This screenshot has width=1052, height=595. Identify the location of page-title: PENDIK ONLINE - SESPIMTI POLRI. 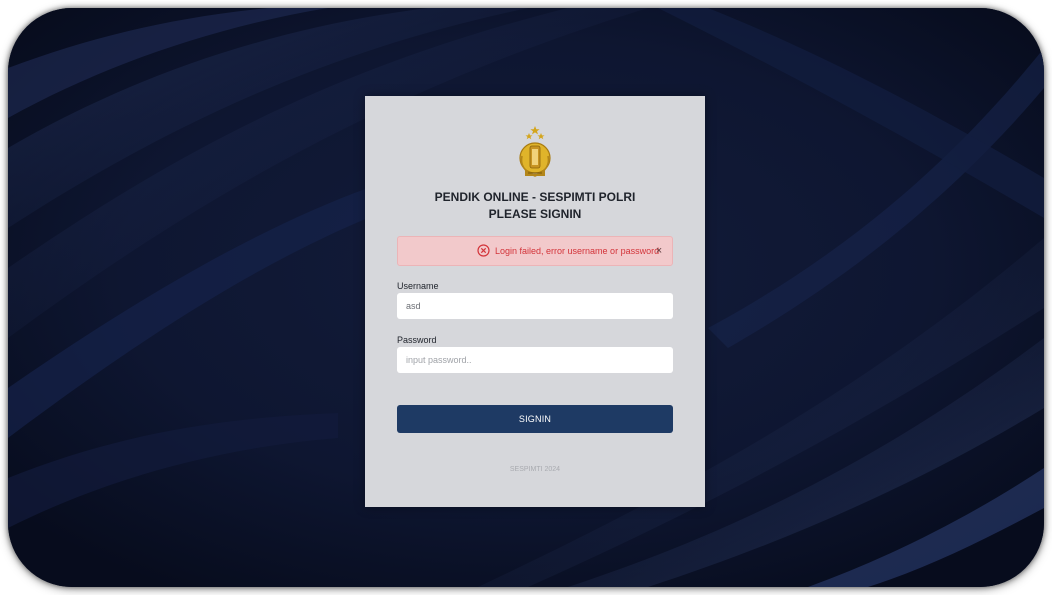
(535, 197).